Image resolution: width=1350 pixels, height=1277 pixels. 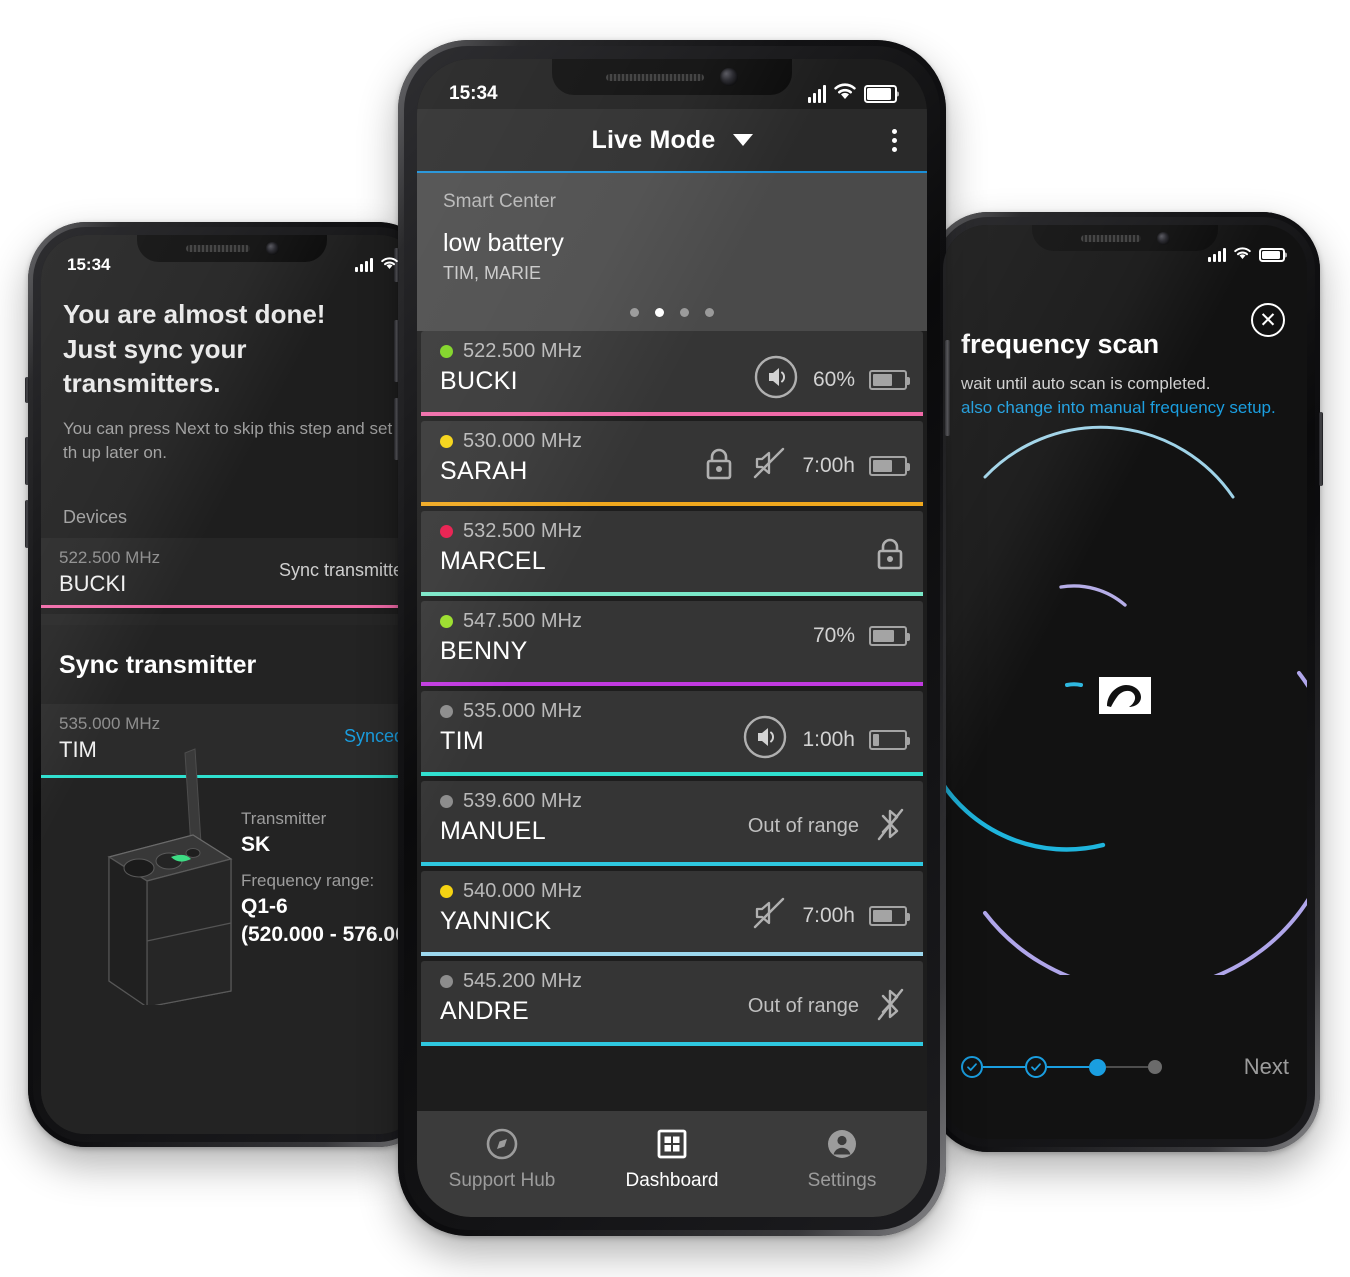 I want to click on tab-dashboard: Dashboard, so click(x=672, y=1159).